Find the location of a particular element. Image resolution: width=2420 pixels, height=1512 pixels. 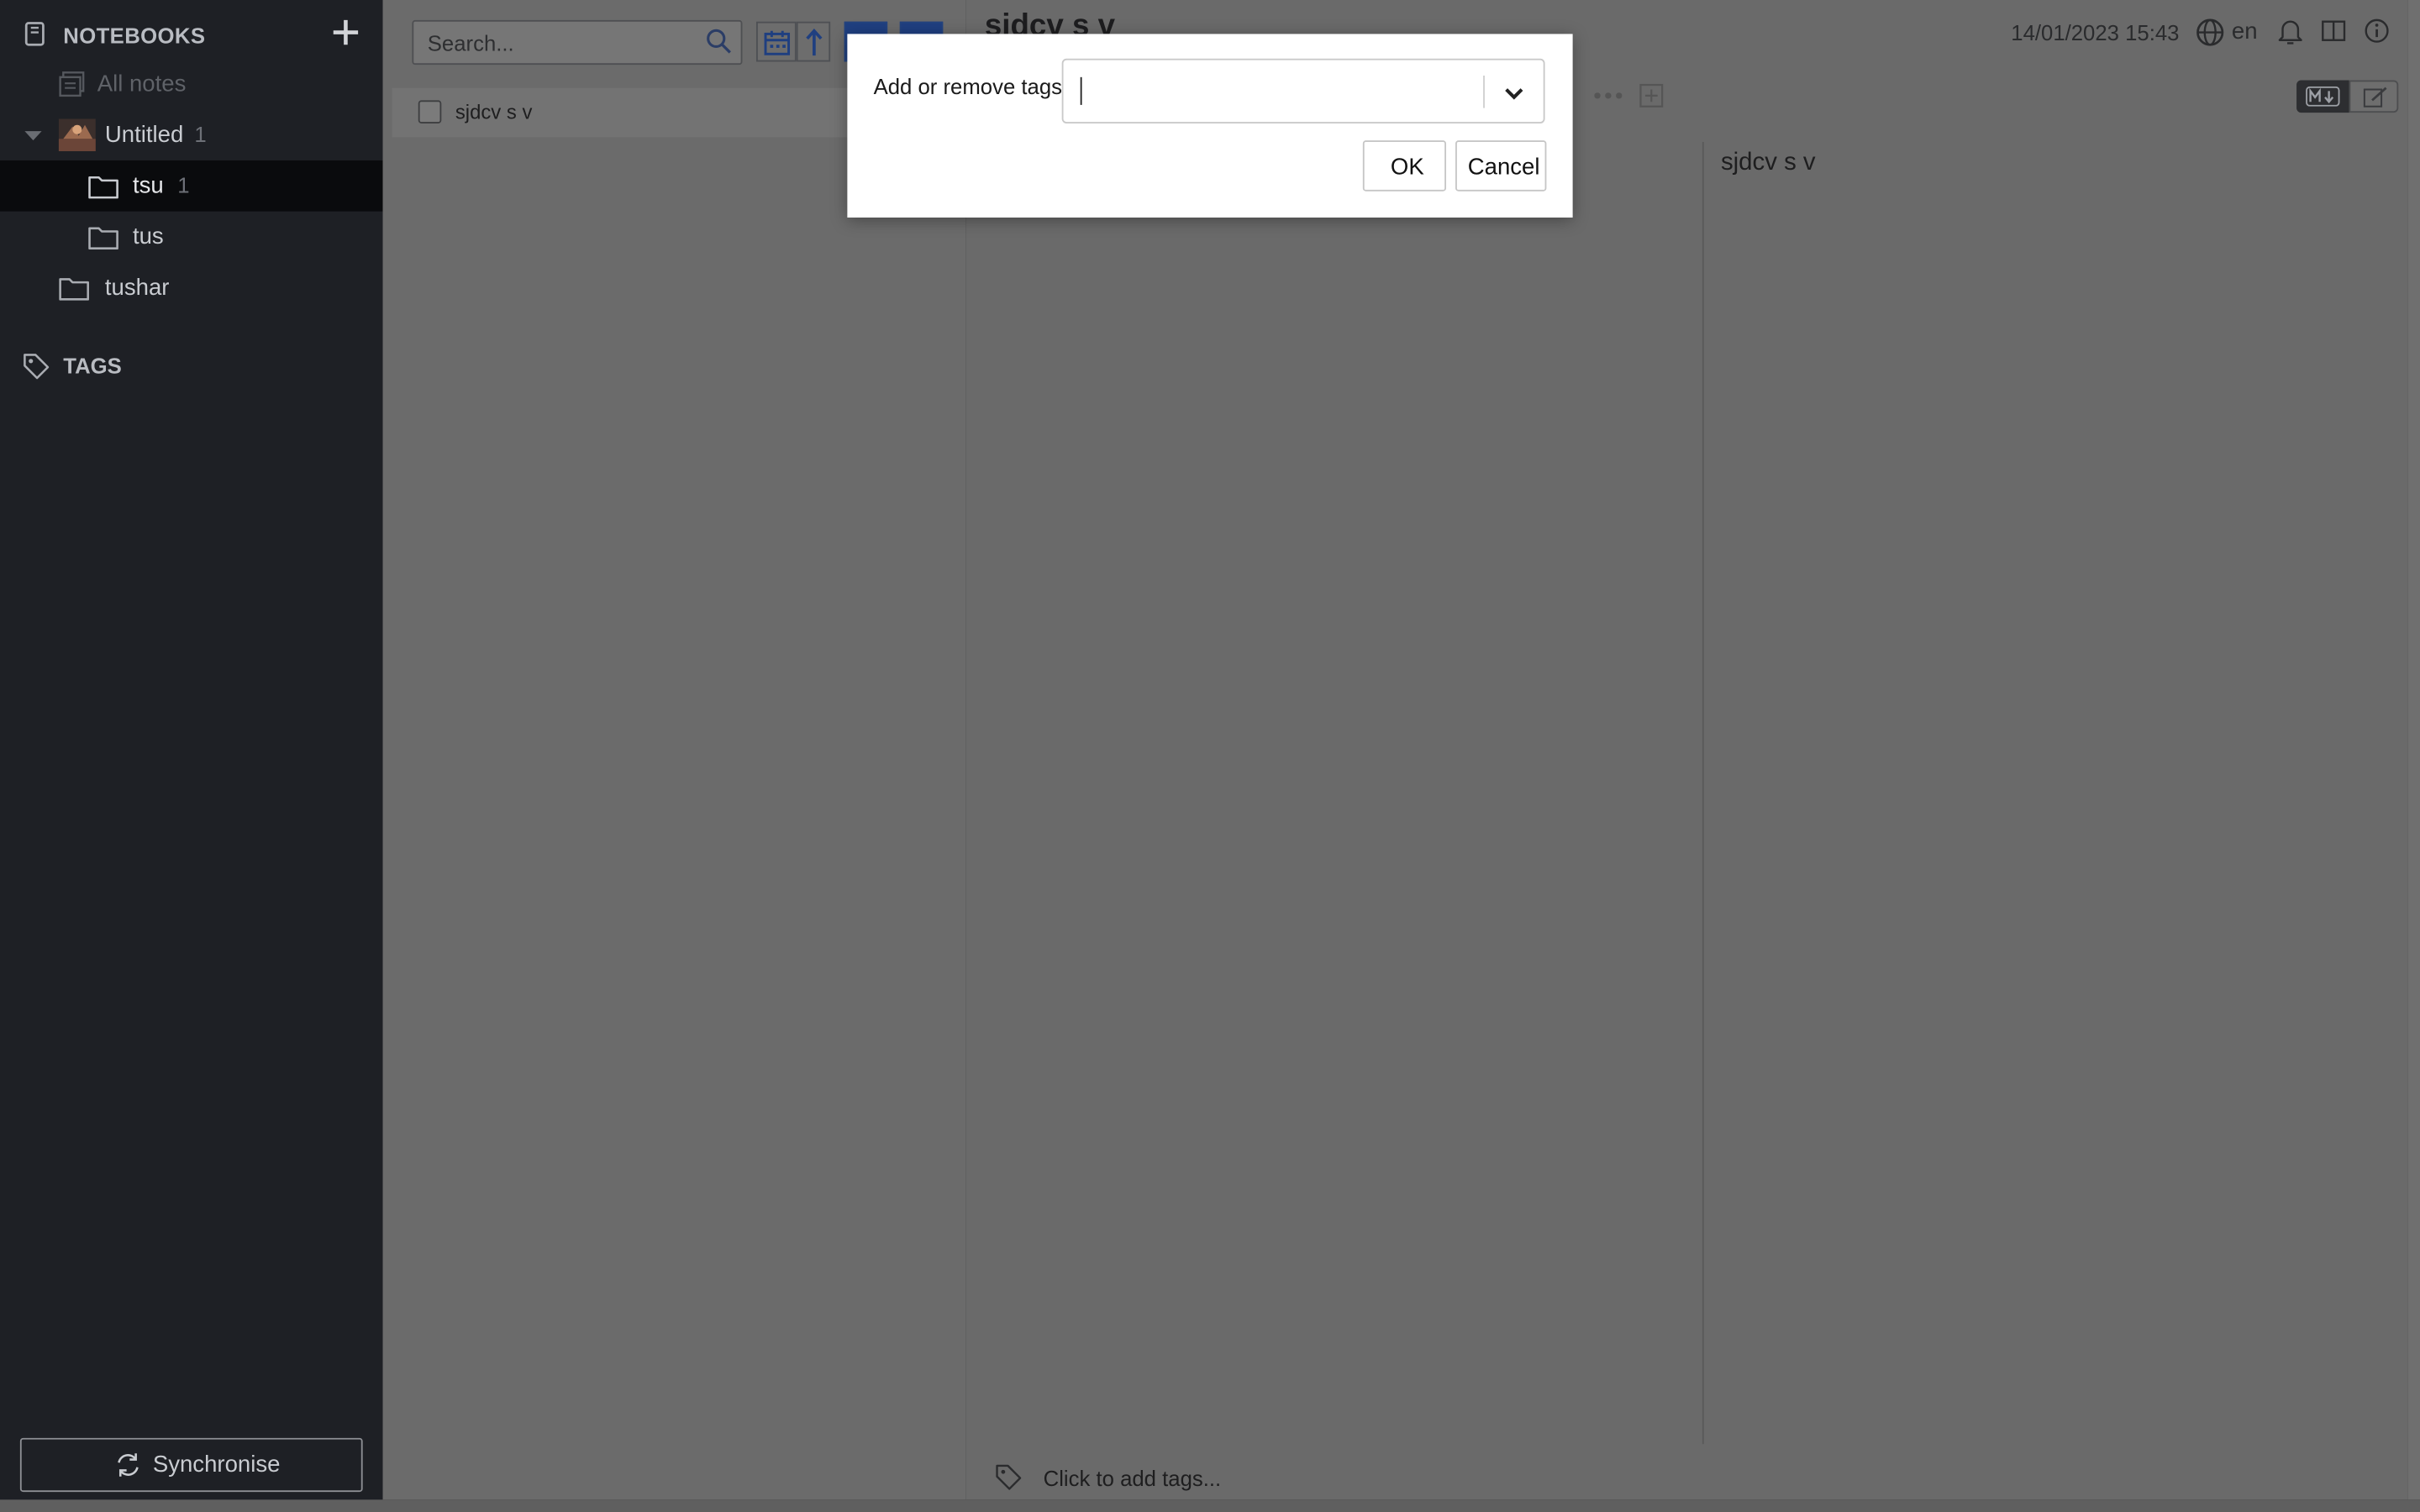

vertical-scrollbar is located at coordinates (2413, 750).